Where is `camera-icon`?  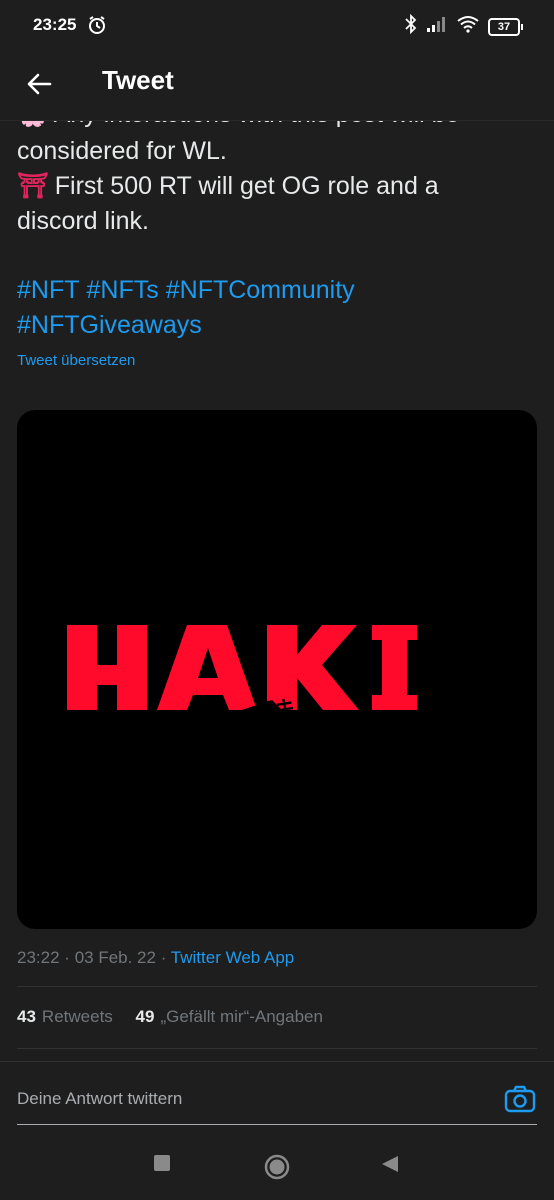
camera-icon is located at coordinates (520, 1099).